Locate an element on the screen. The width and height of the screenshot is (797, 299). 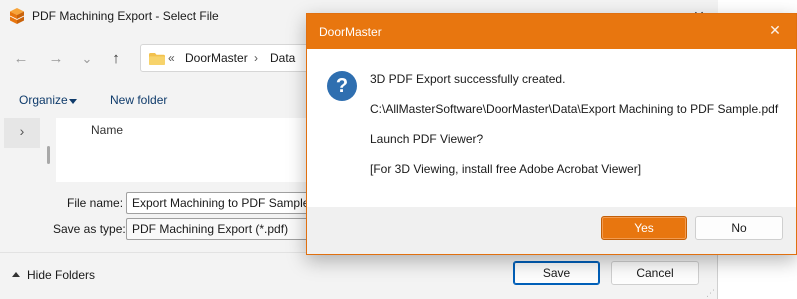
file-name-input: Export Machining to PDF Sample is located at coordinates (226, 203).